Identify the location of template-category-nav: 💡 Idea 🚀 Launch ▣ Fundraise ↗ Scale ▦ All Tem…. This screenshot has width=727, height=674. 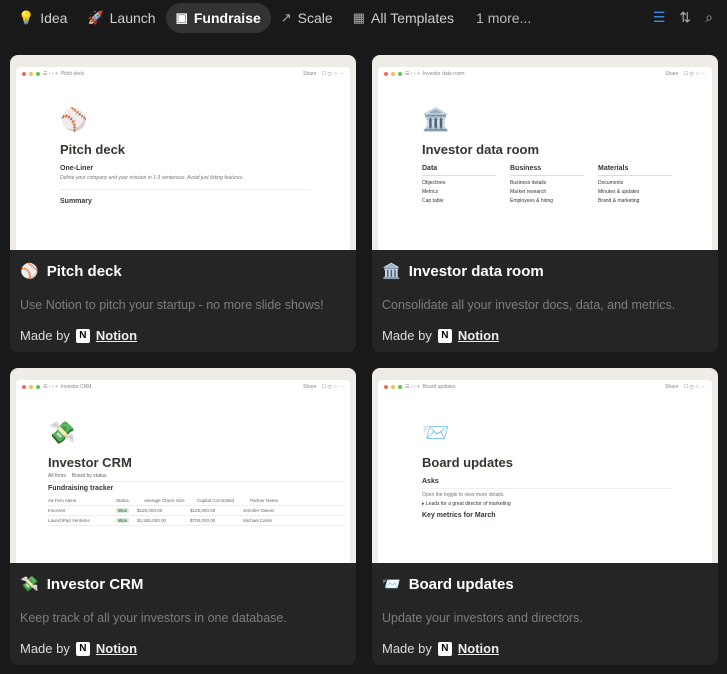
(367, 18).